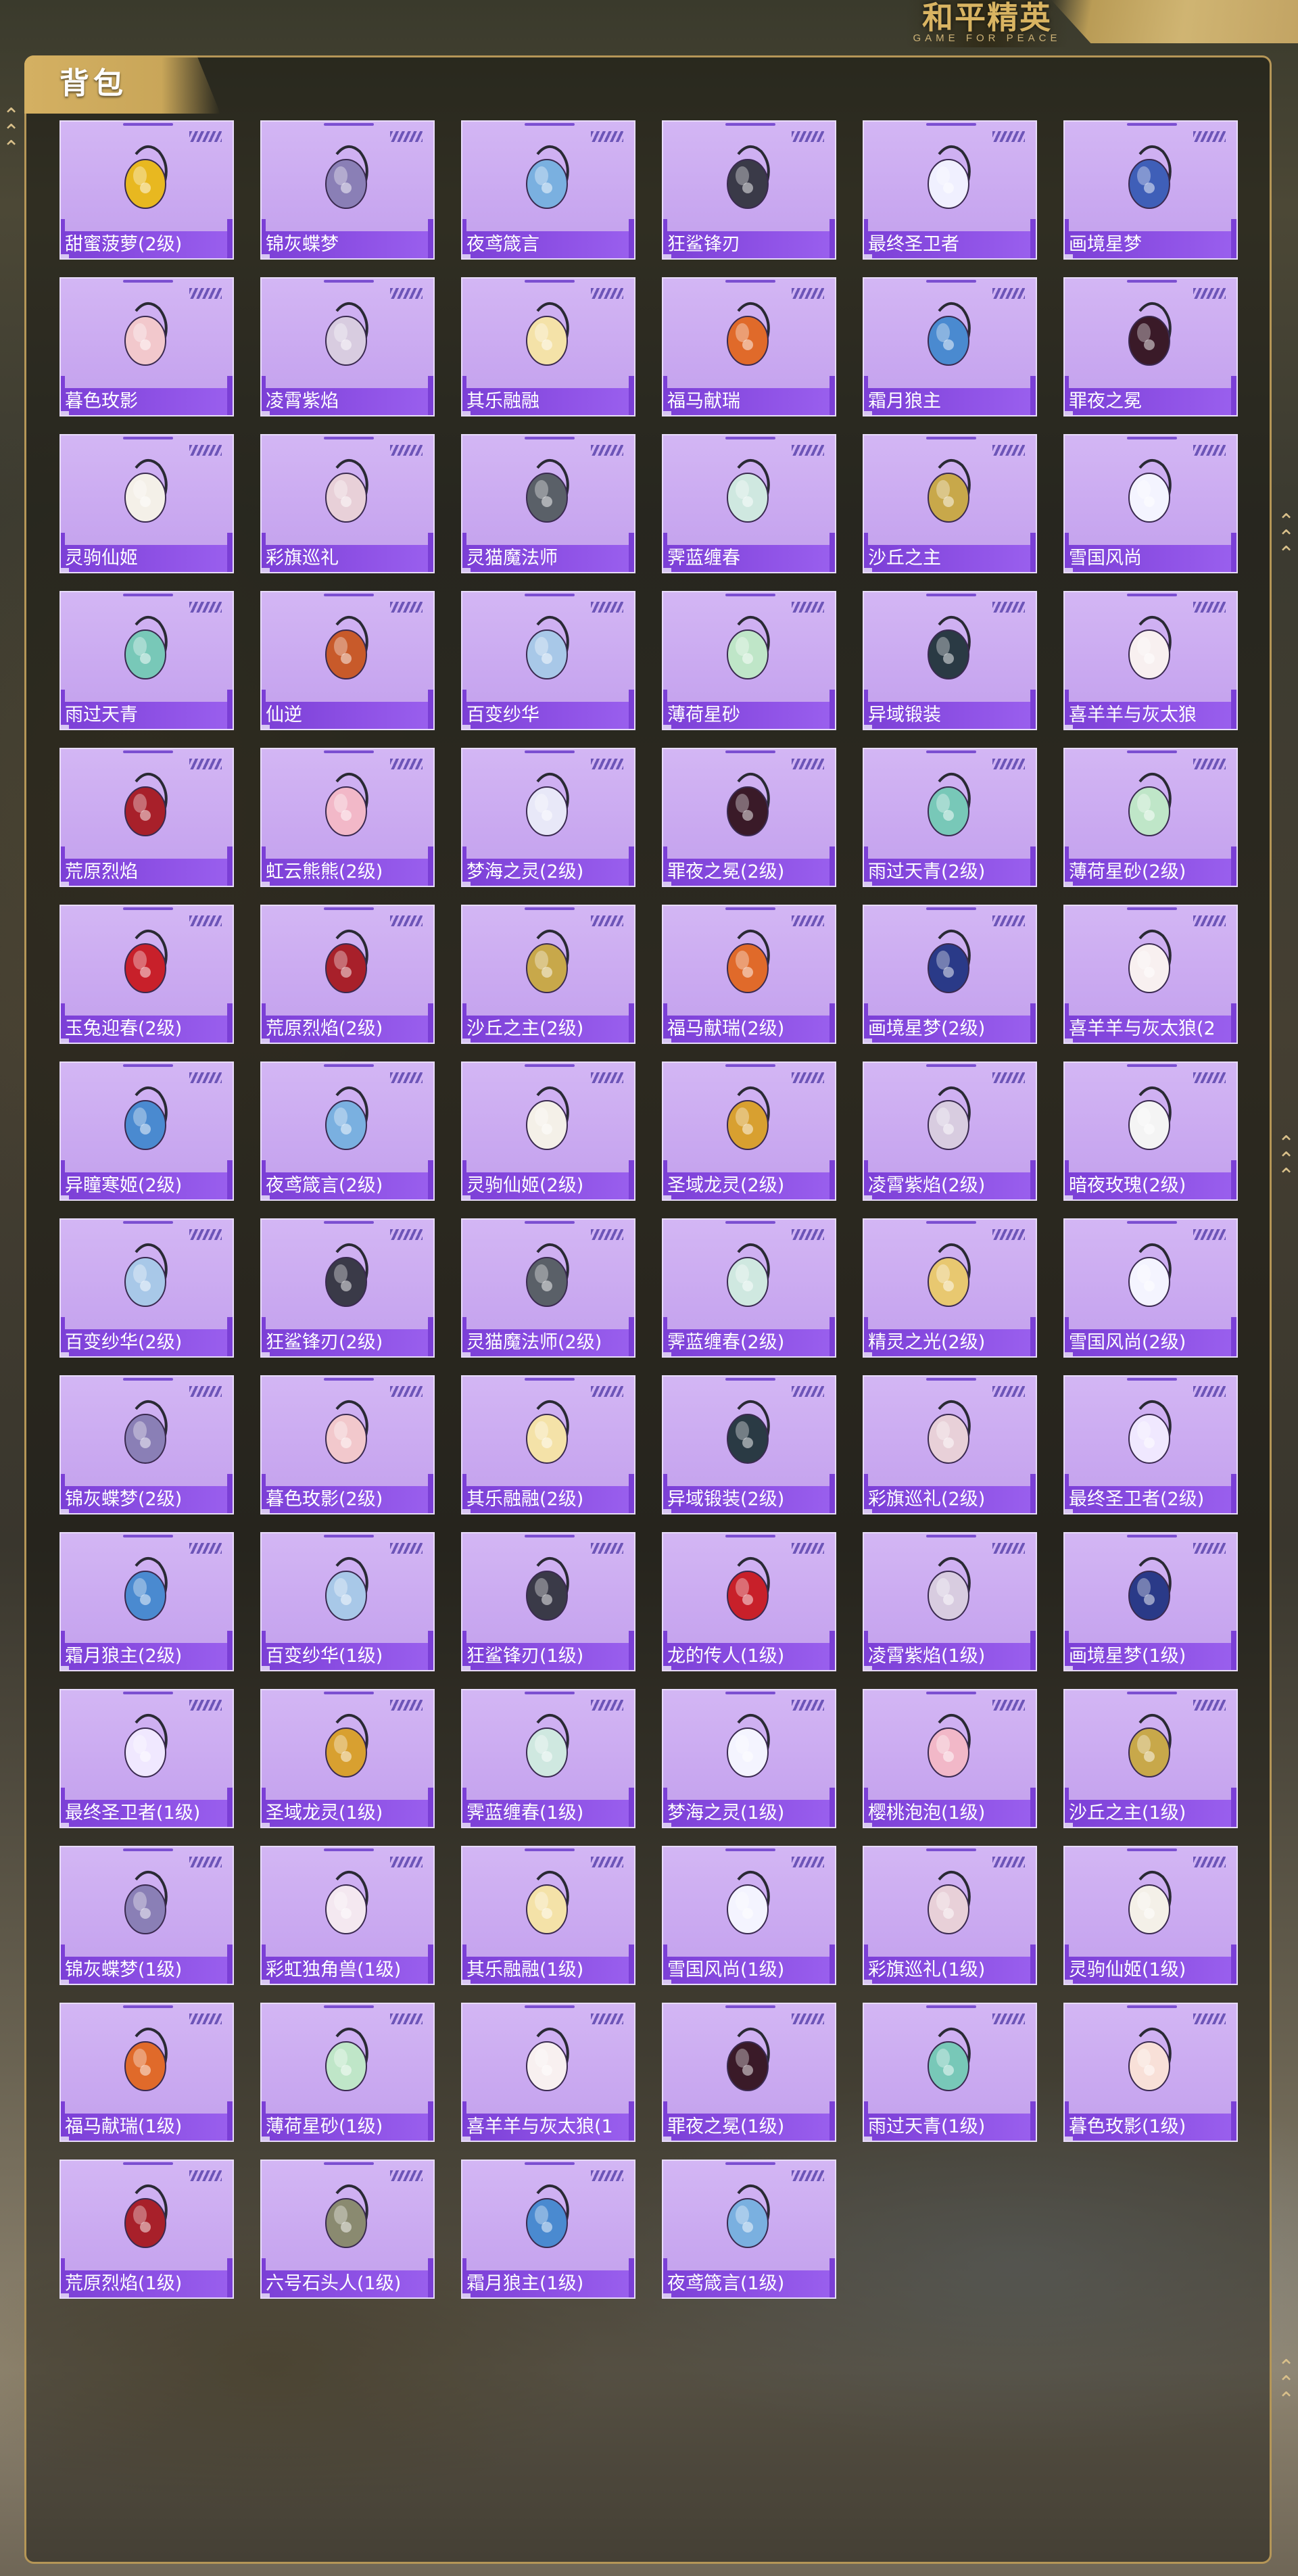 The height and width of the screenshot is (2576, 1298). I want to click on backpack-card: 龙的传人(1级), so click(749, 1601).